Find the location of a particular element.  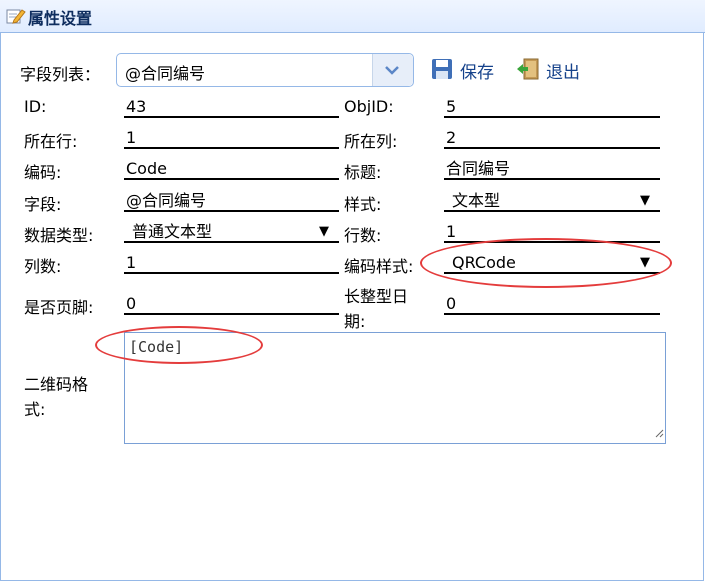

exit-button: 退出 is located at coordinates (563, 70).